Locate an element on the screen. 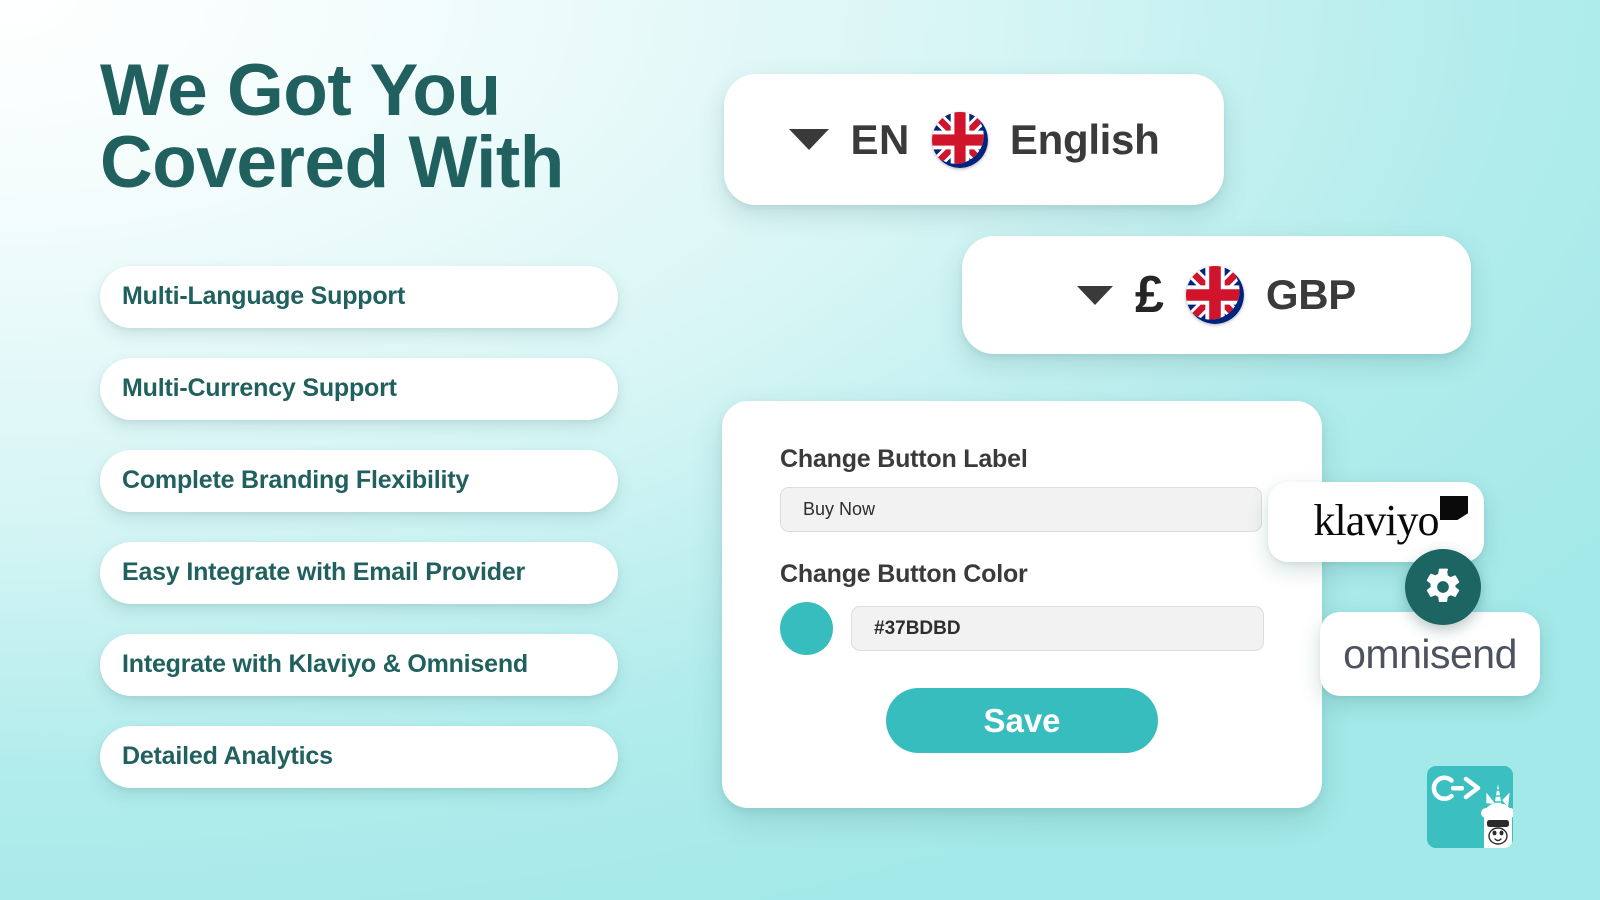 This screenshot has height=900, width=1600. omnisend-logo-card: omnisend is located at coordinates (1430, 654).